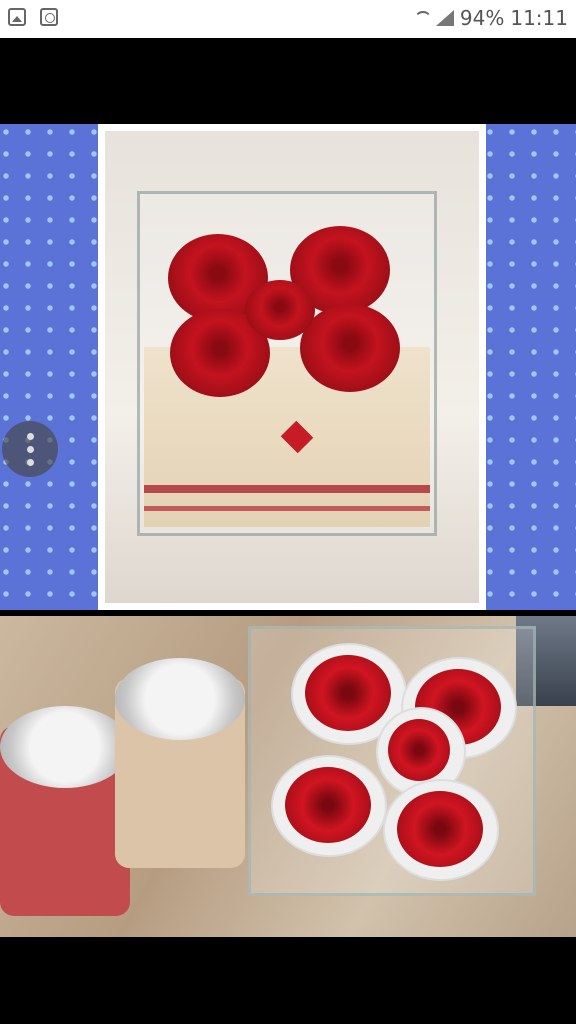 The height and width of the screenshot is (1024, 576). I want to click on wifi-icon, so click(422, 18).